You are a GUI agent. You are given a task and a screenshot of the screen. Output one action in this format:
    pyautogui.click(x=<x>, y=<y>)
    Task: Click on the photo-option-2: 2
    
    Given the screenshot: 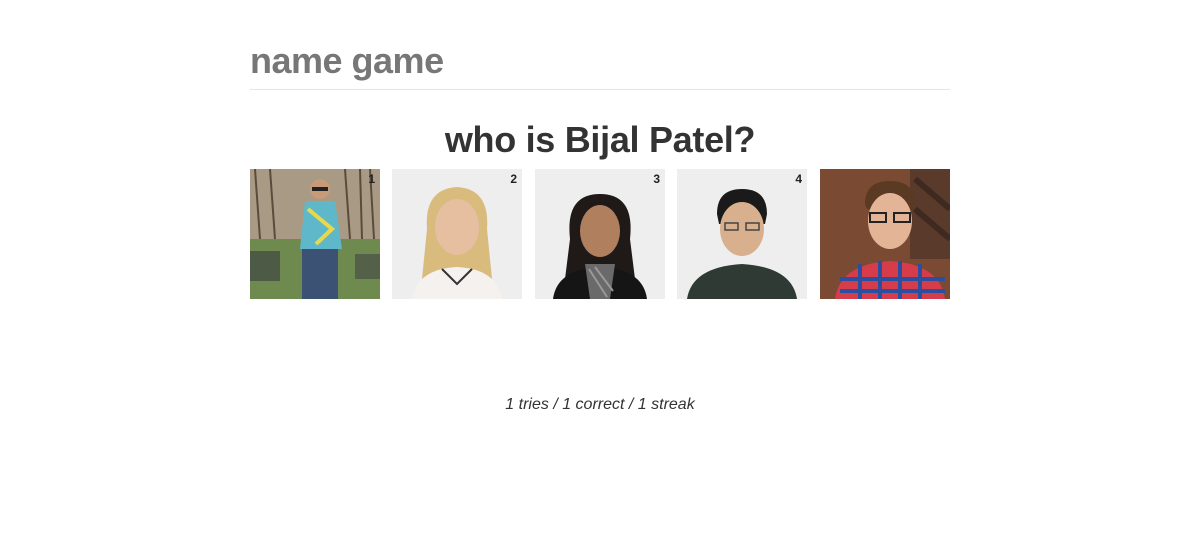 What is the action you would take?
    pyautogui.click(x=457, y=234)
    